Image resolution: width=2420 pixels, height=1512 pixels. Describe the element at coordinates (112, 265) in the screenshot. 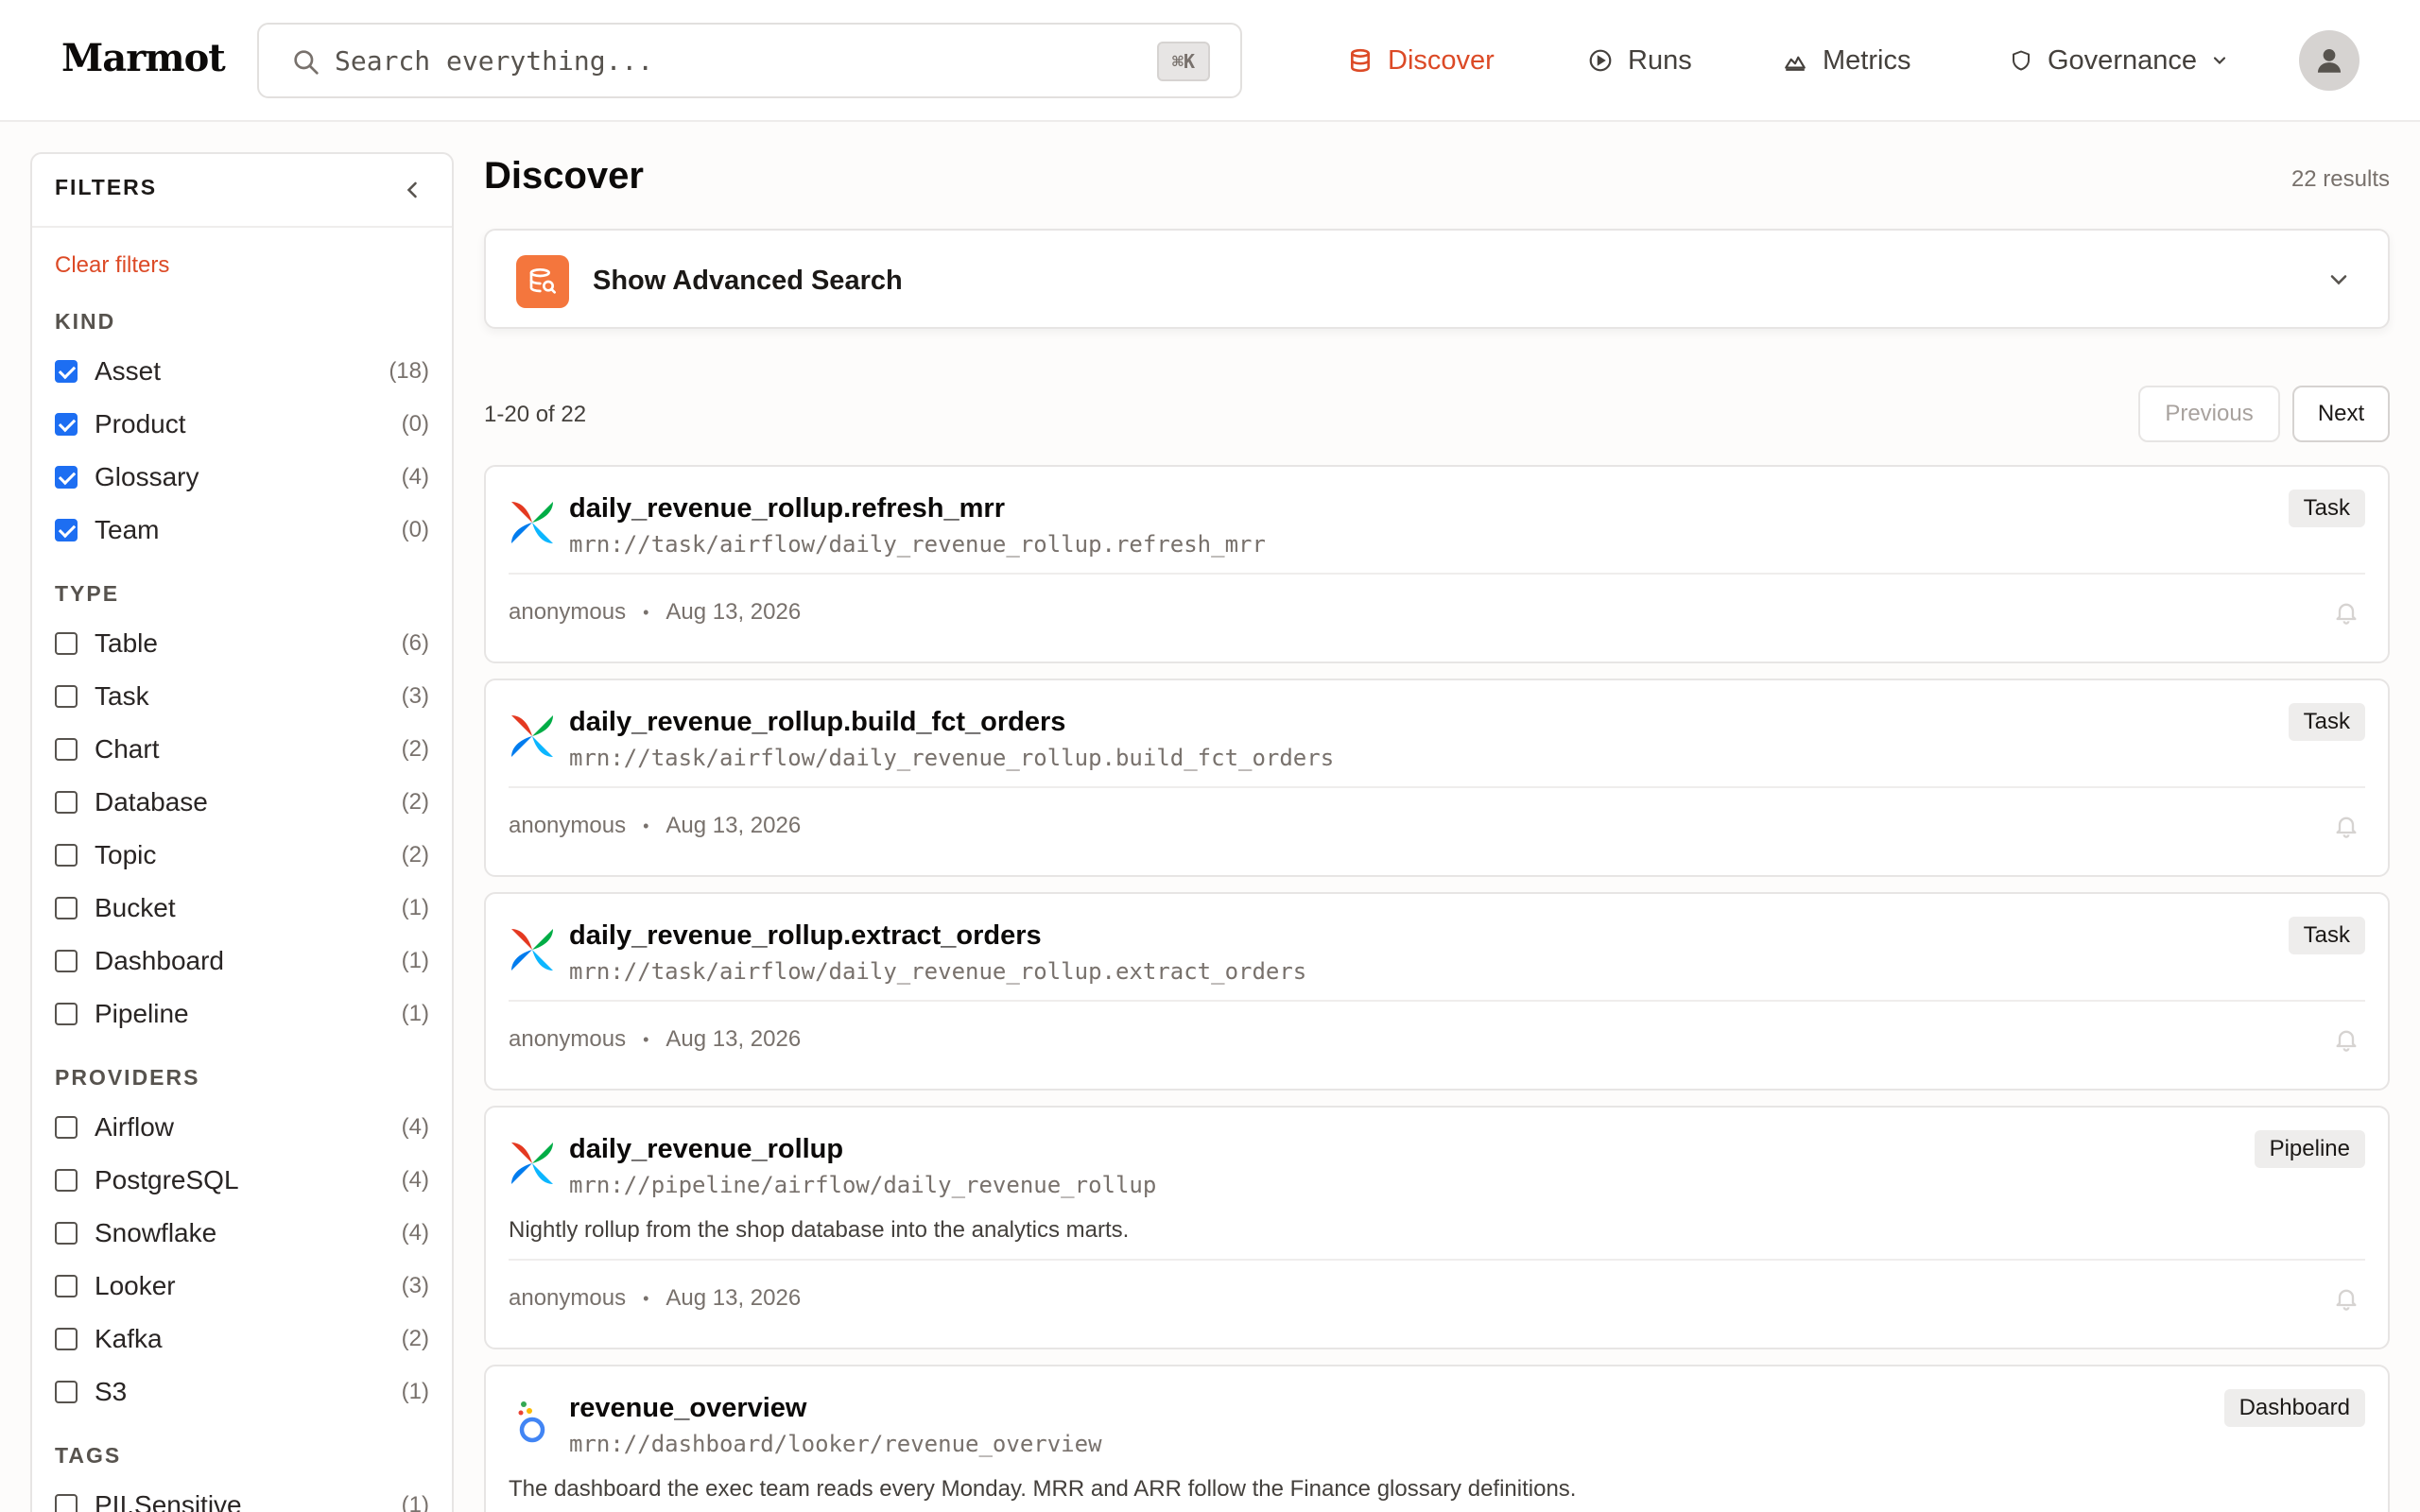

I see `clear-filters-link: Clear filters` at that location.